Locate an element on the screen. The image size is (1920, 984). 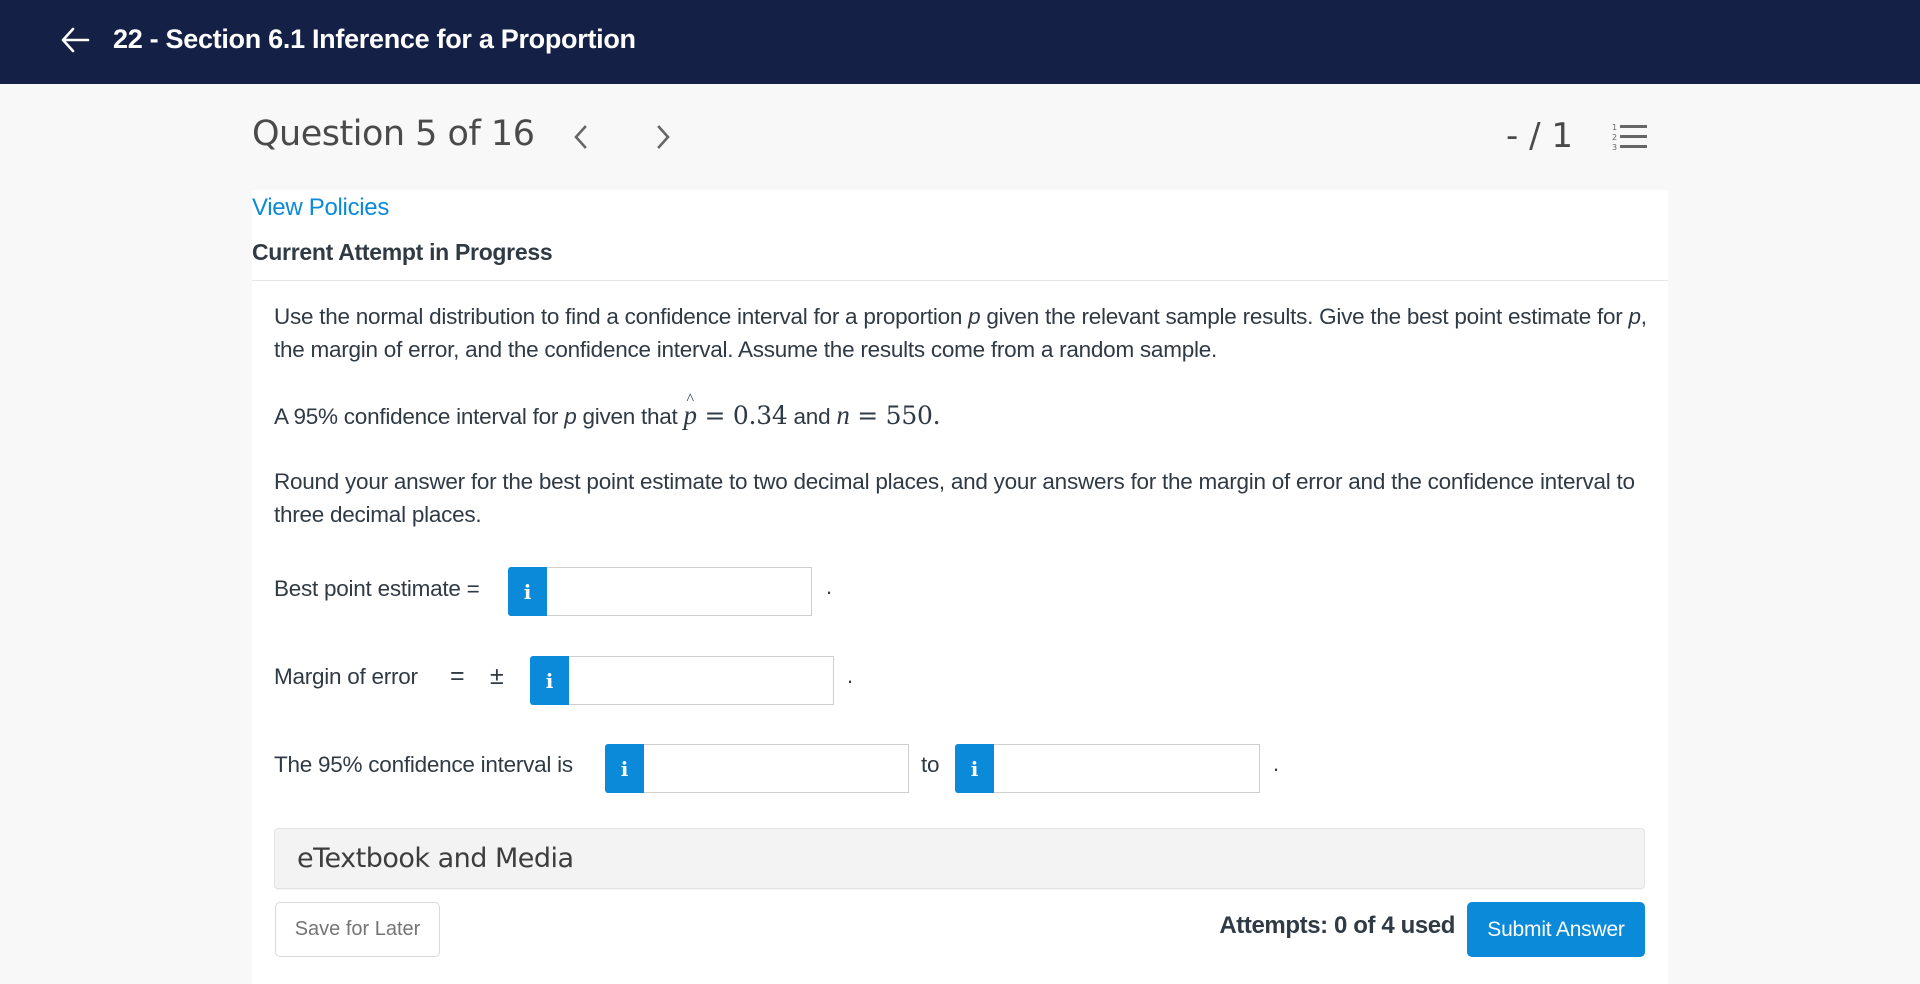
given-text-2: given that is located at coordinates (630, 416).